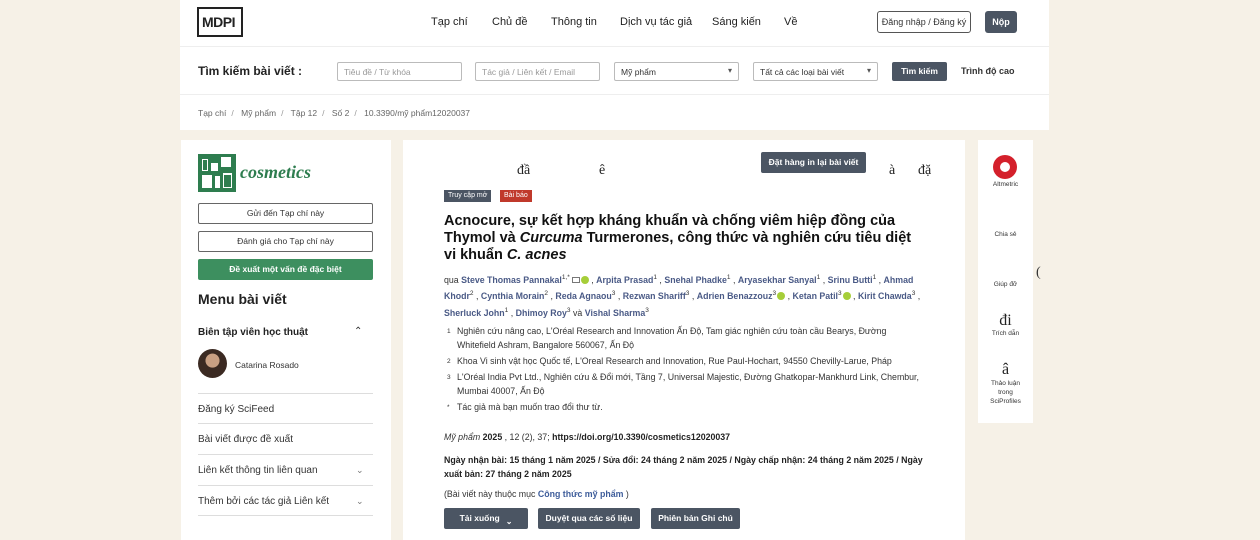  I want to click on nav-initiatives: Sáng kiến, so click(736, 22).